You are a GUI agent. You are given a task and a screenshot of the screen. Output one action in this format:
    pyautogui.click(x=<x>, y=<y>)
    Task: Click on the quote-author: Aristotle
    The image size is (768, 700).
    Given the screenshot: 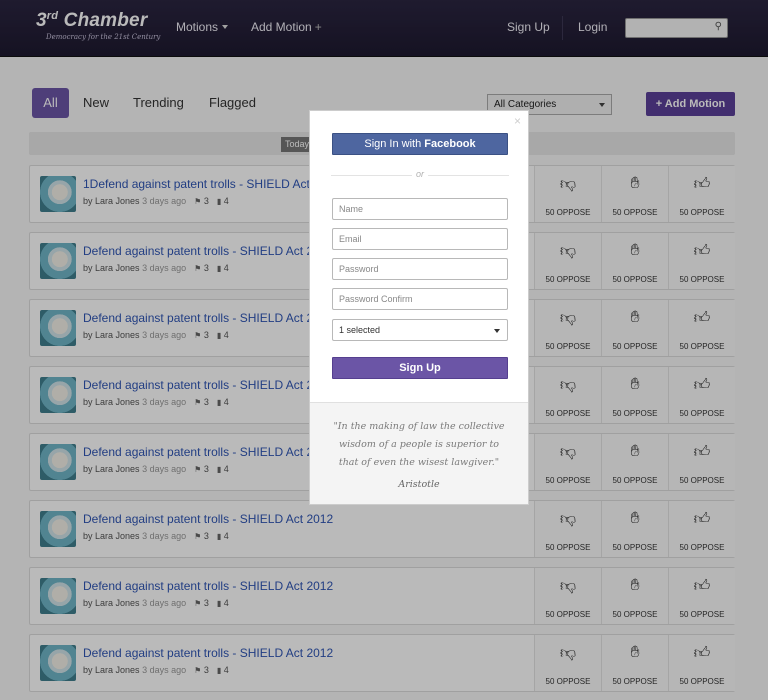 What is the action you would take?
    pyautogui.click(x=419, y=484)
    